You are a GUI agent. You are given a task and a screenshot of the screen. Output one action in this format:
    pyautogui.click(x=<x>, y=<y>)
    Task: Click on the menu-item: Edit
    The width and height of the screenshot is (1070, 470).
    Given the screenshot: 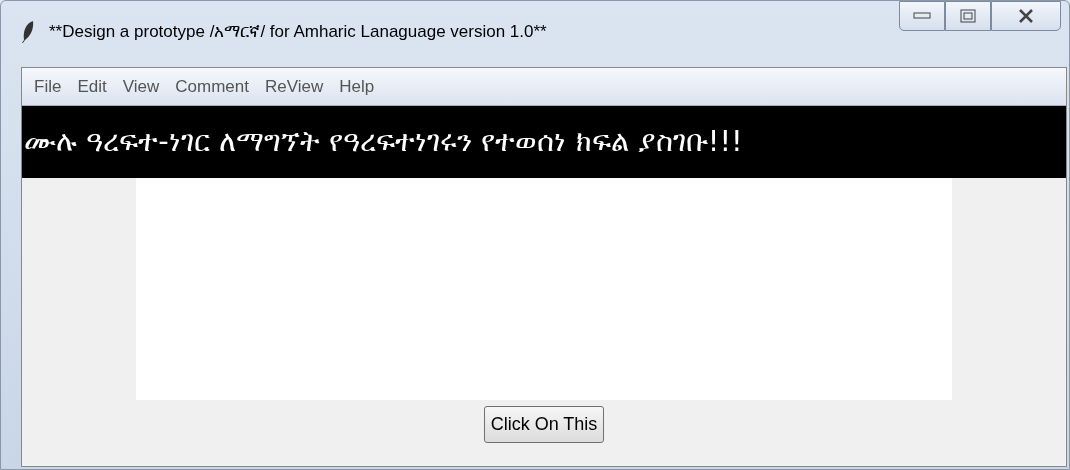 What is the action you would take?
    pyautogui.click(x=92, y=86)
    